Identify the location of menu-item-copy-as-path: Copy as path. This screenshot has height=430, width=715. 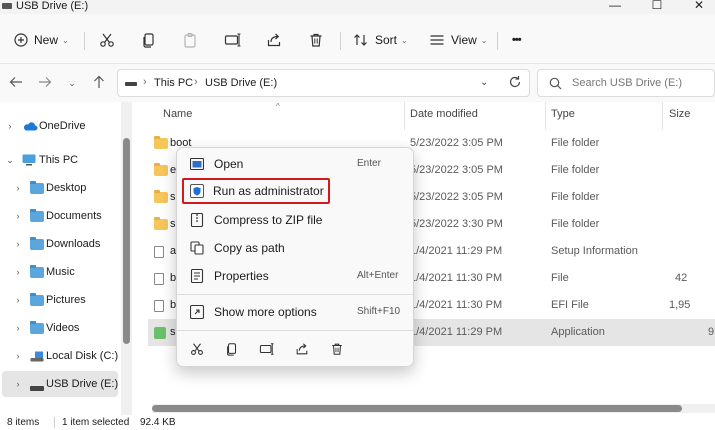
(296, 248).